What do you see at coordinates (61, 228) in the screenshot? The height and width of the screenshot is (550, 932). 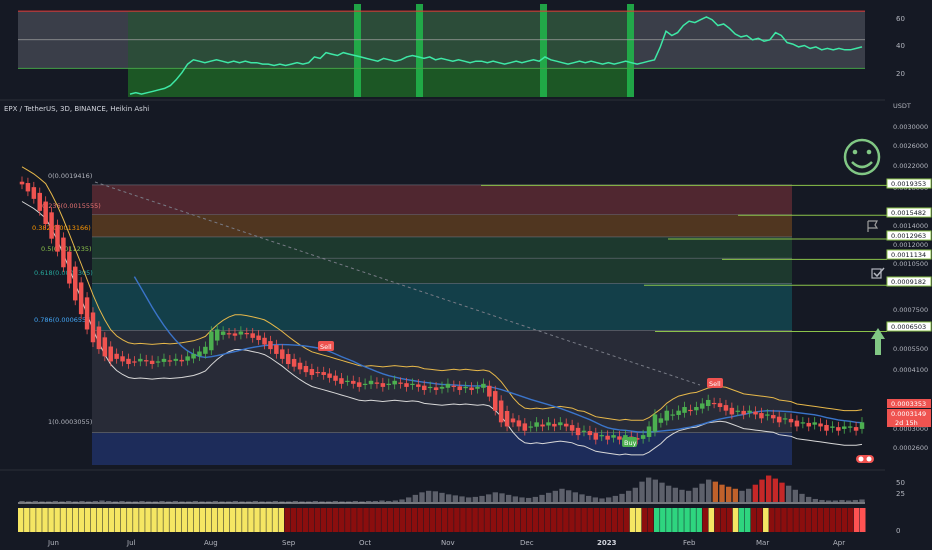 I see `fib-label: 0.382(0.0013166)` at bounding box center [61, 228].